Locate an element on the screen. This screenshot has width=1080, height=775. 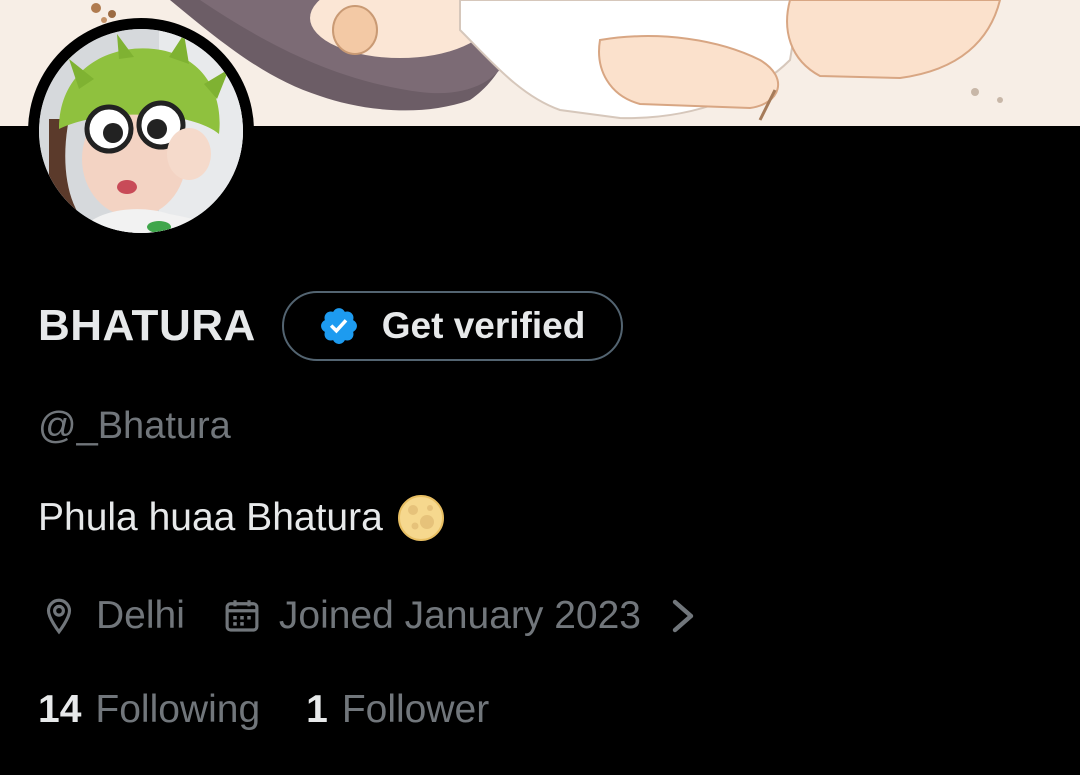
followers-label: Follower is located at coordinates (415, 709).